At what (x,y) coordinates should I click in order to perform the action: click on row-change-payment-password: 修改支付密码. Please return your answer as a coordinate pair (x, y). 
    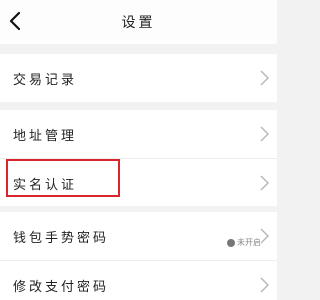
    Looking at the image, I should click on (138, 280).